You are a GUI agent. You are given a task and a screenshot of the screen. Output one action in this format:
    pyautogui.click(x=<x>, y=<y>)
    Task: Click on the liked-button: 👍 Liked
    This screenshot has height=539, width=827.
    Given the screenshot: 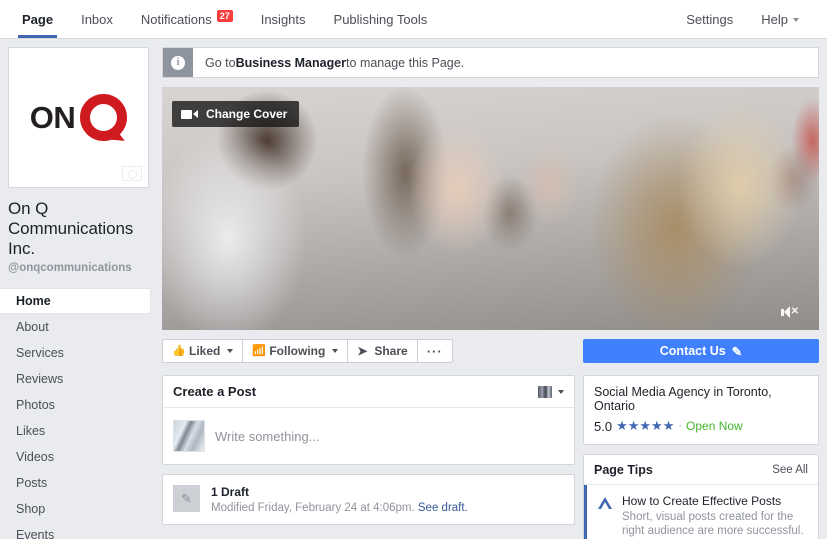 What is the action you would take?
    pyautogui.click(x=203, y=351)
    